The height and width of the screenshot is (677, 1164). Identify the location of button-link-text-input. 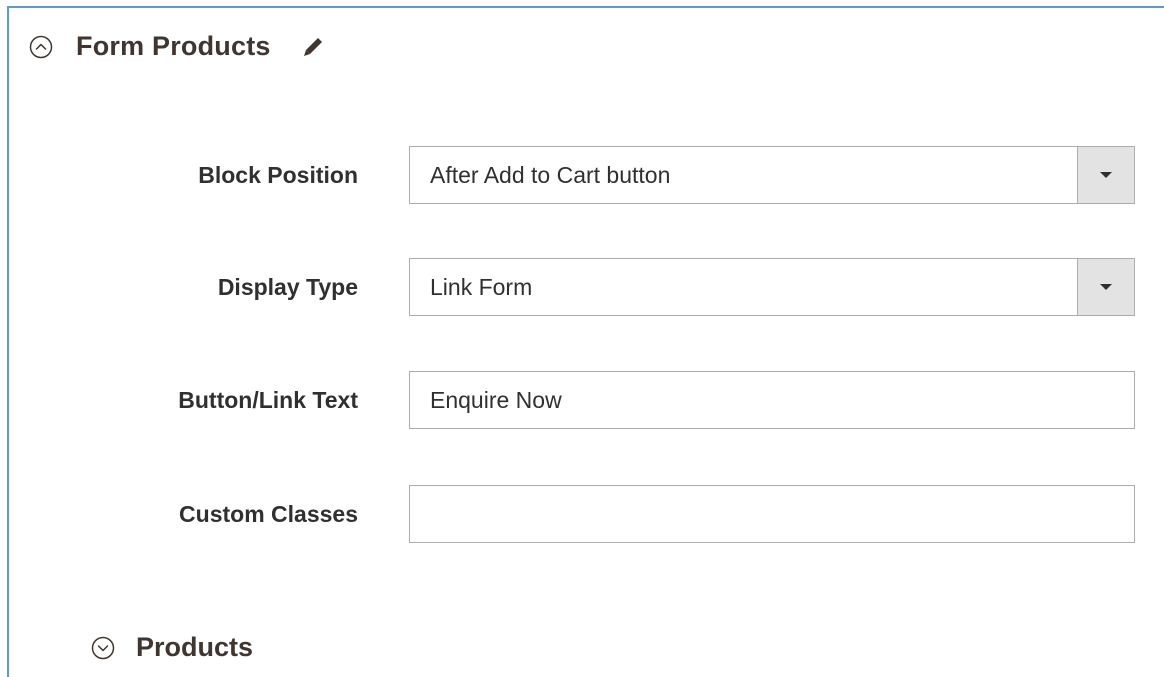
(772, 400).